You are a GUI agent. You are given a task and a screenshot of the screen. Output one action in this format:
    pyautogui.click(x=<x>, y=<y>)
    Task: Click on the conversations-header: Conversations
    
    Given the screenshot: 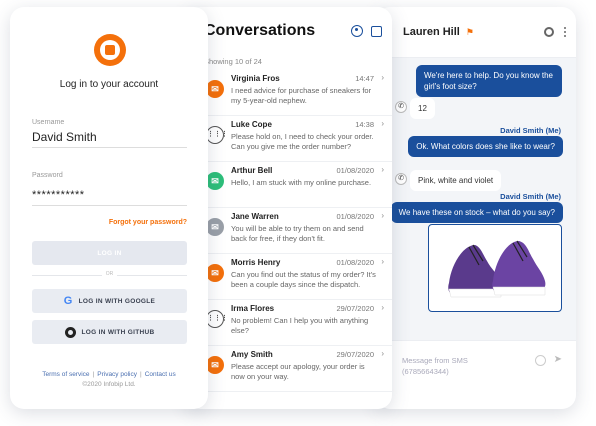 What is the action you would take?
    pyautogui.click(x=289, y=31)
    